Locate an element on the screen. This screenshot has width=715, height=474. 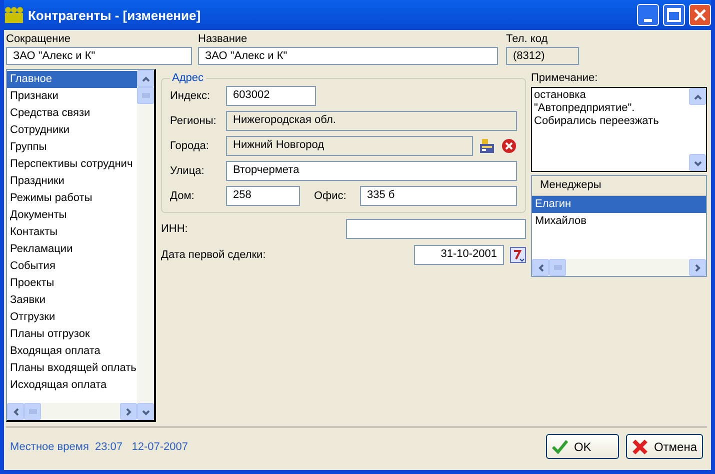
column-header: Менеджеры is located at coordinates (619, 186).